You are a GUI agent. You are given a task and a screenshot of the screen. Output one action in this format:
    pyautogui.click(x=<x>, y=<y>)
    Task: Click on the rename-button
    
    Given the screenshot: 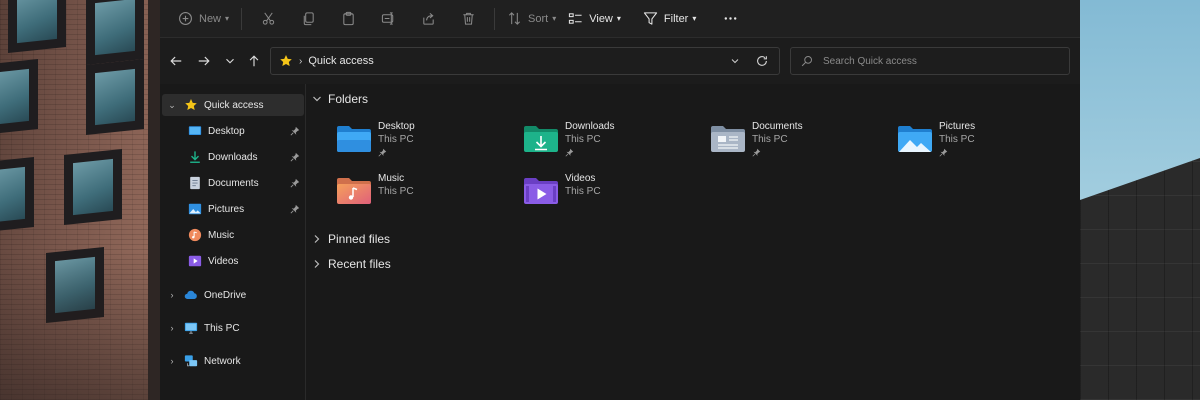 What is the action you would take?
    pyautogui.click(x=388, y=19)
    